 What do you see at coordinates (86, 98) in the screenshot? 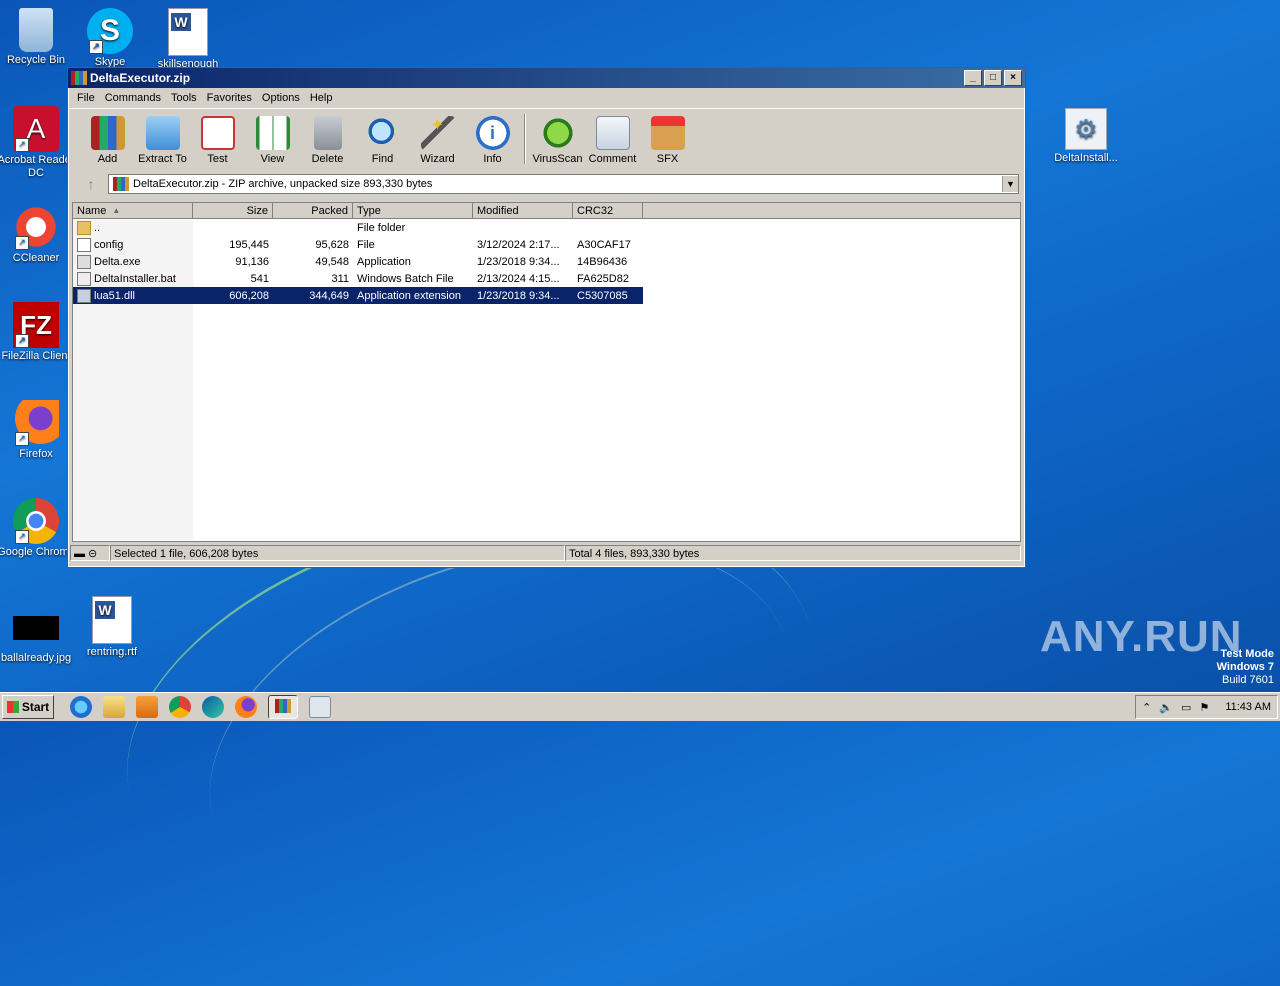
I see `menu-file: File` at bounding box center [86, 98].